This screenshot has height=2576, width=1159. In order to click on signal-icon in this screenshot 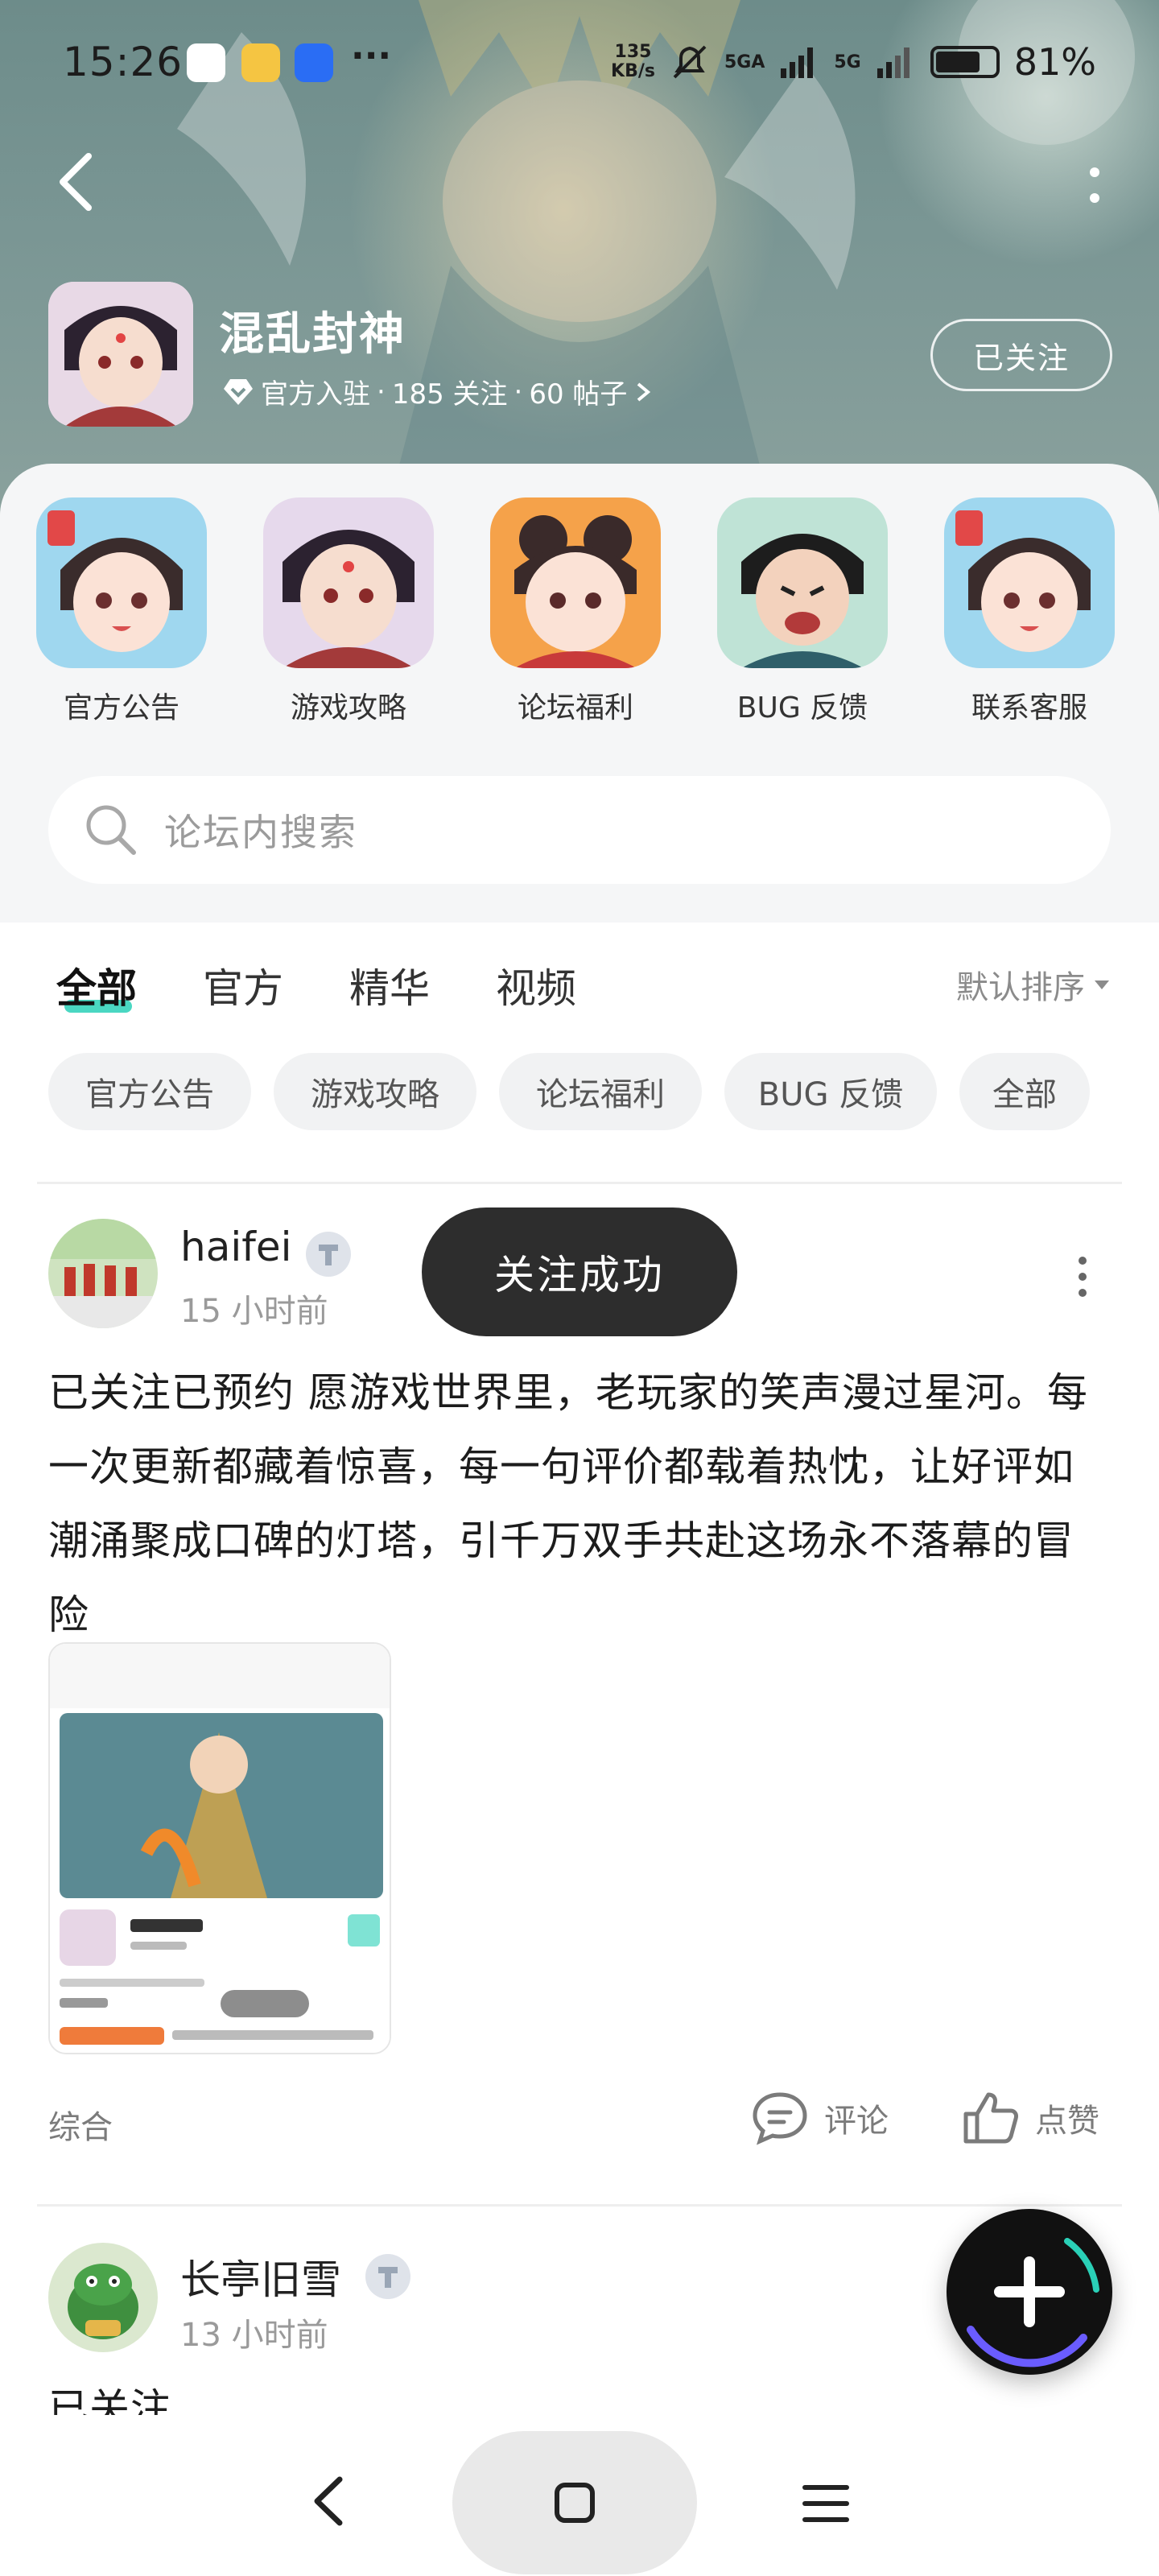, I will do `click(797, 62)`.